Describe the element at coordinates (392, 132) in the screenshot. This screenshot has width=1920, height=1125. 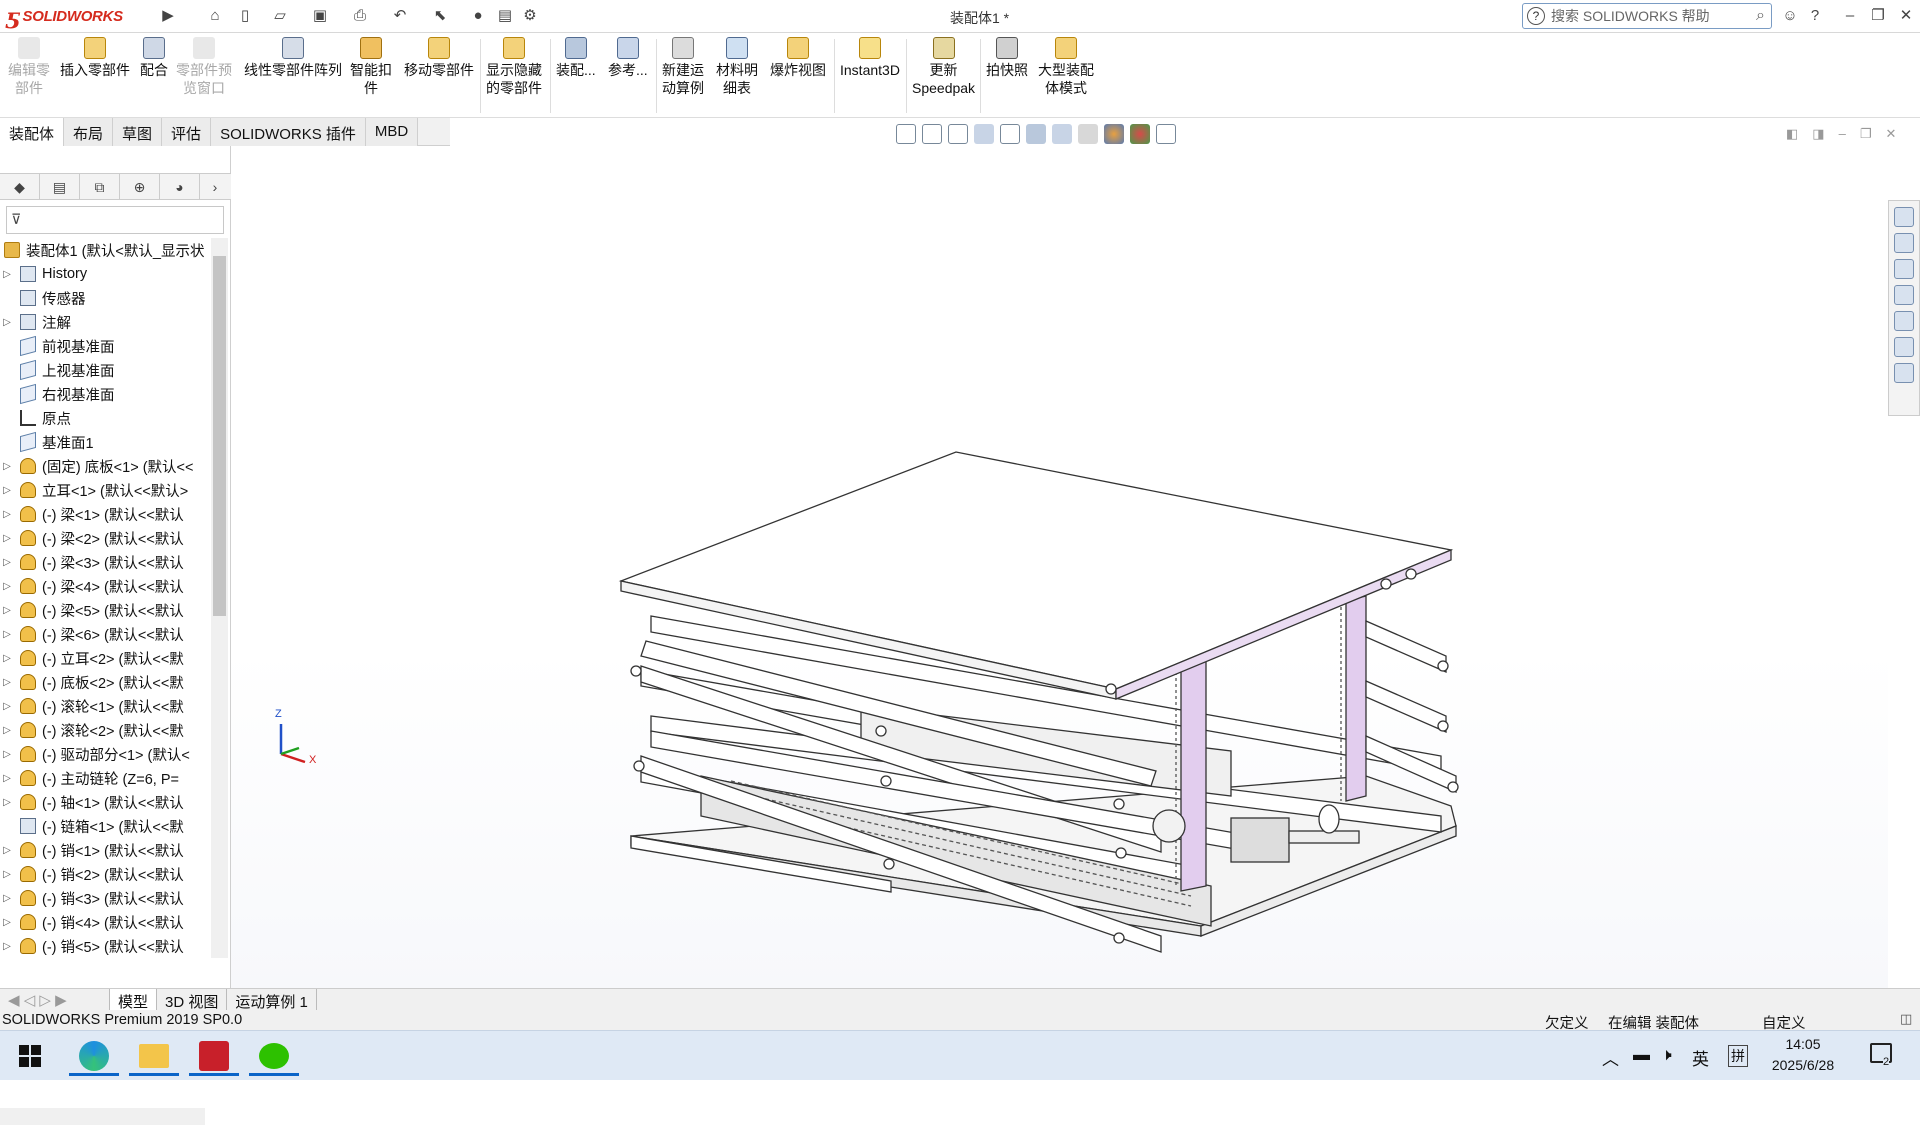
I see `tab-mbd: MBD` at that location.